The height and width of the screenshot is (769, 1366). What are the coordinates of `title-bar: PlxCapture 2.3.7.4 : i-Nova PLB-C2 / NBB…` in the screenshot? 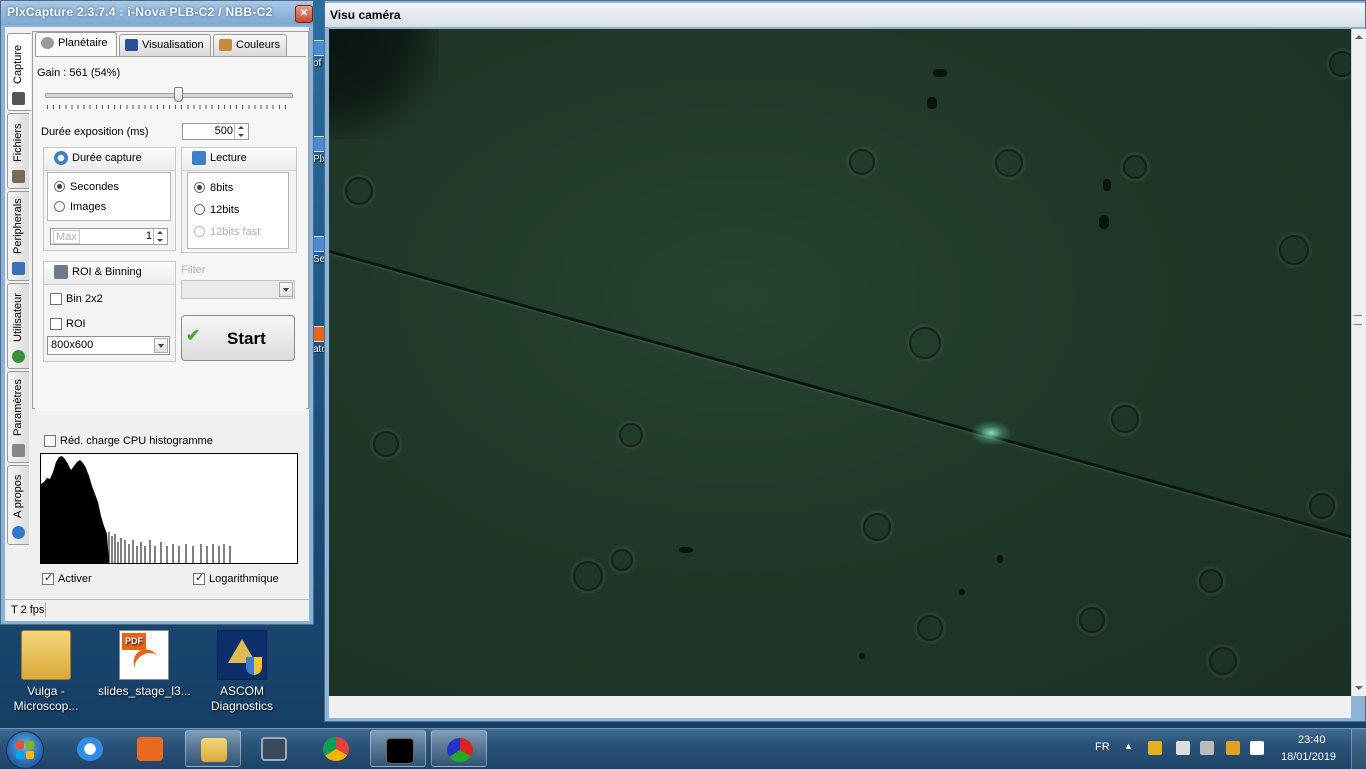 It's located at (157, 13).